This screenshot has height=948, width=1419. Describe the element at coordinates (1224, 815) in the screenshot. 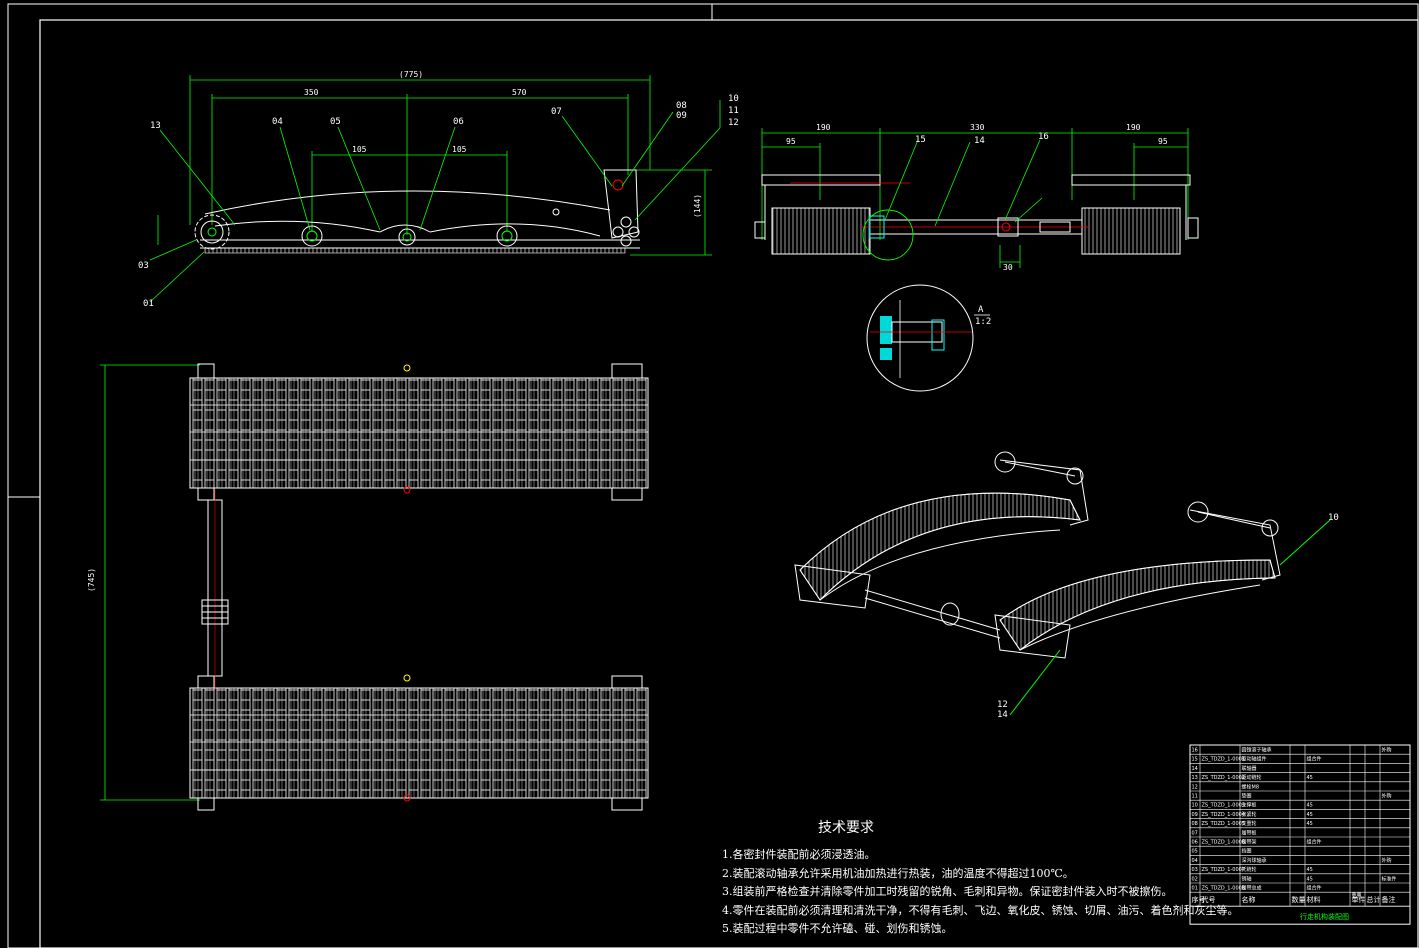

I see `bom-cell: ZS_TDZD_1-0004` at that location.